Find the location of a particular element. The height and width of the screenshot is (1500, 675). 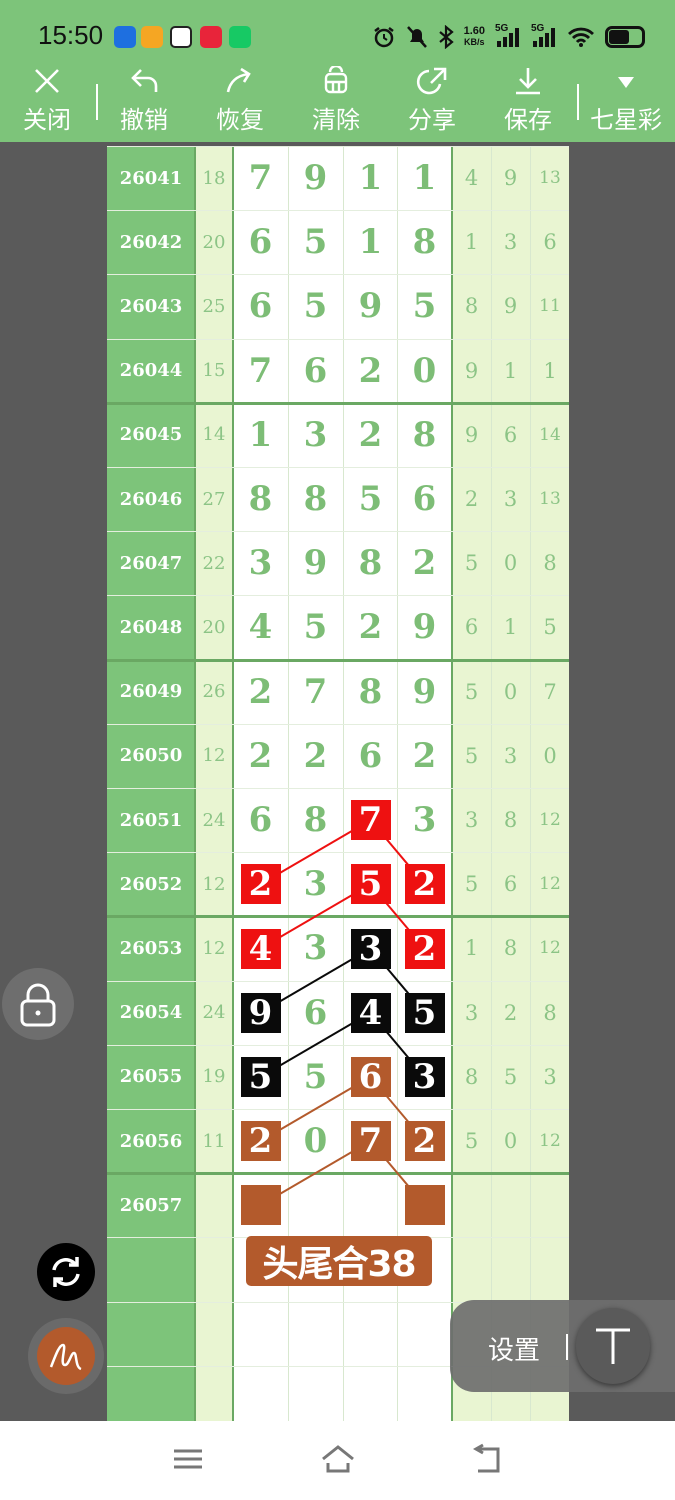

eraser-icon is located at coordinates (336, 80).